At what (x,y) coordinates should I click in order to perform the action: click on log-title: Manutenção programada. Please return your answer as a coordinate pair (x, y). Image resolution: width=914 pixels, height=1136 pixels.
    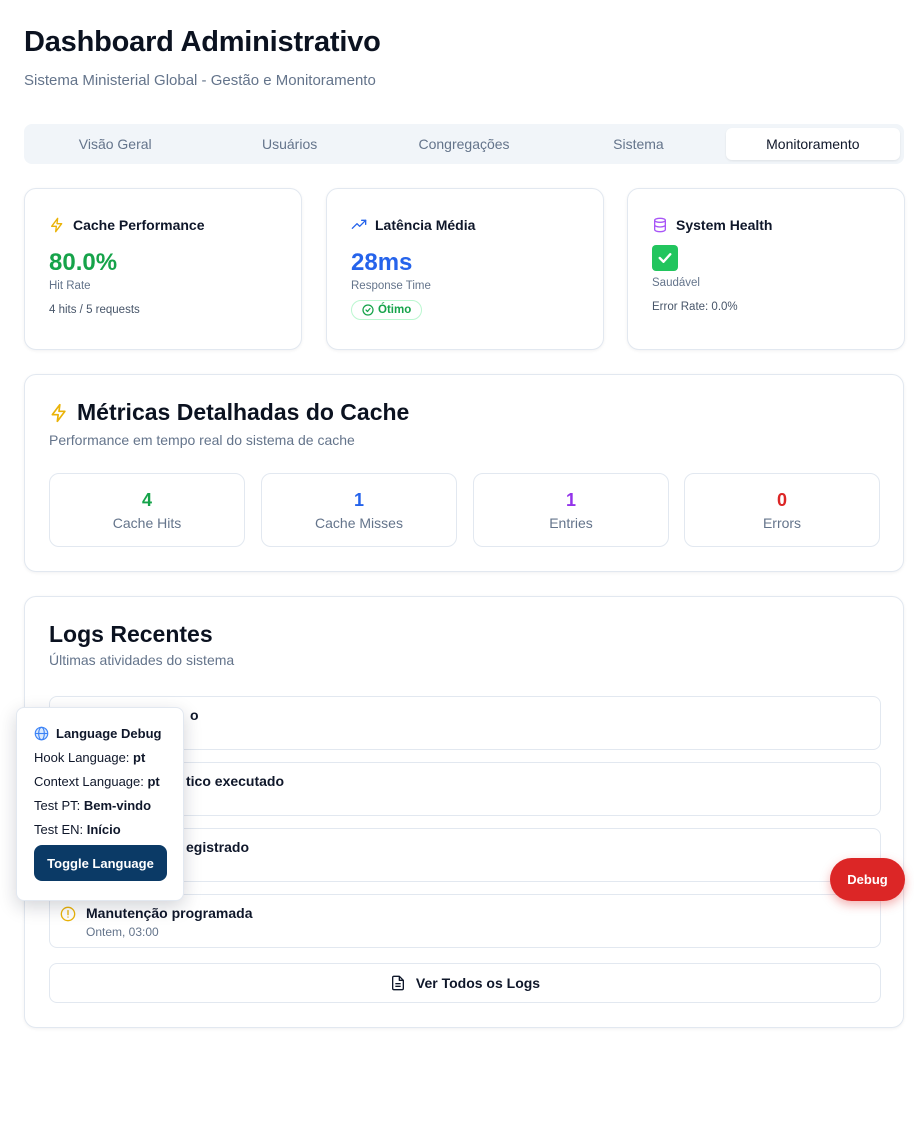
    Looking at the image, I should click on (169, 913).